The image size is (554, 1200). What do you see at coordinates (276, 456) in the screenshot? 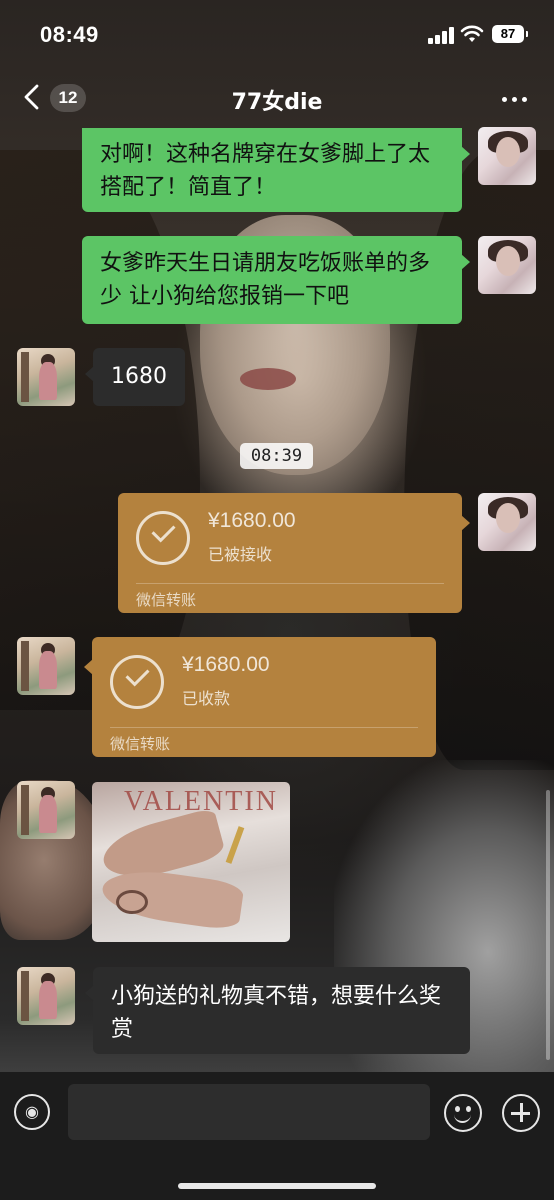
I see `message-timestamp: 08:39` at bounding box center [276, 456].